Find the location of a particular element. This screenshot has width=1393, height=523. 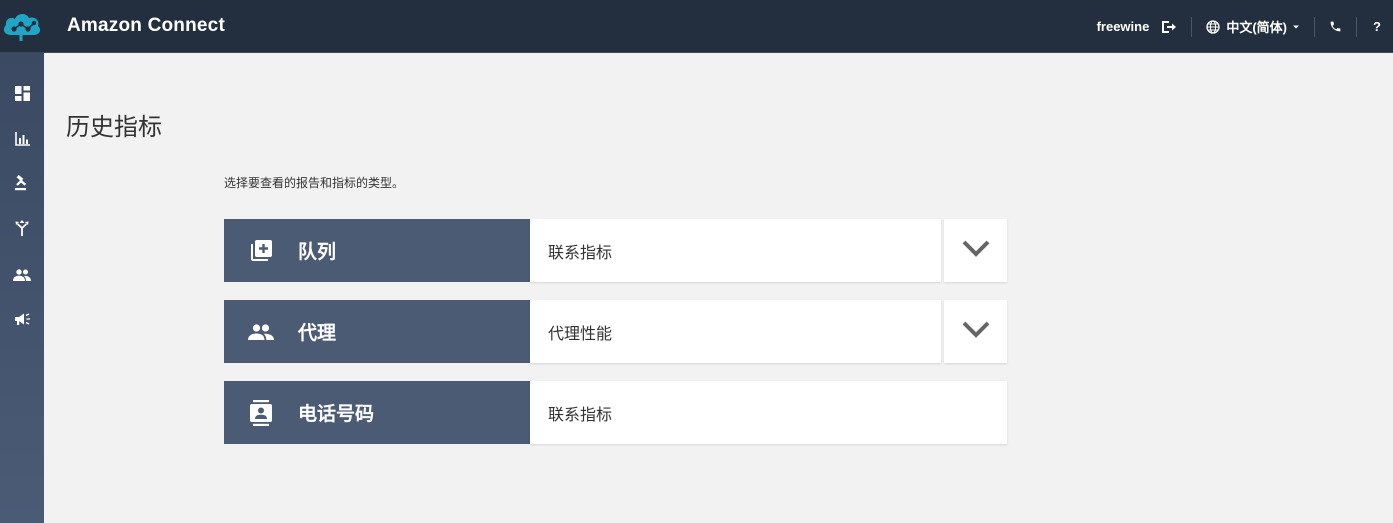

language-selector: 中文(简体) is located at coordinates (1253, 26).